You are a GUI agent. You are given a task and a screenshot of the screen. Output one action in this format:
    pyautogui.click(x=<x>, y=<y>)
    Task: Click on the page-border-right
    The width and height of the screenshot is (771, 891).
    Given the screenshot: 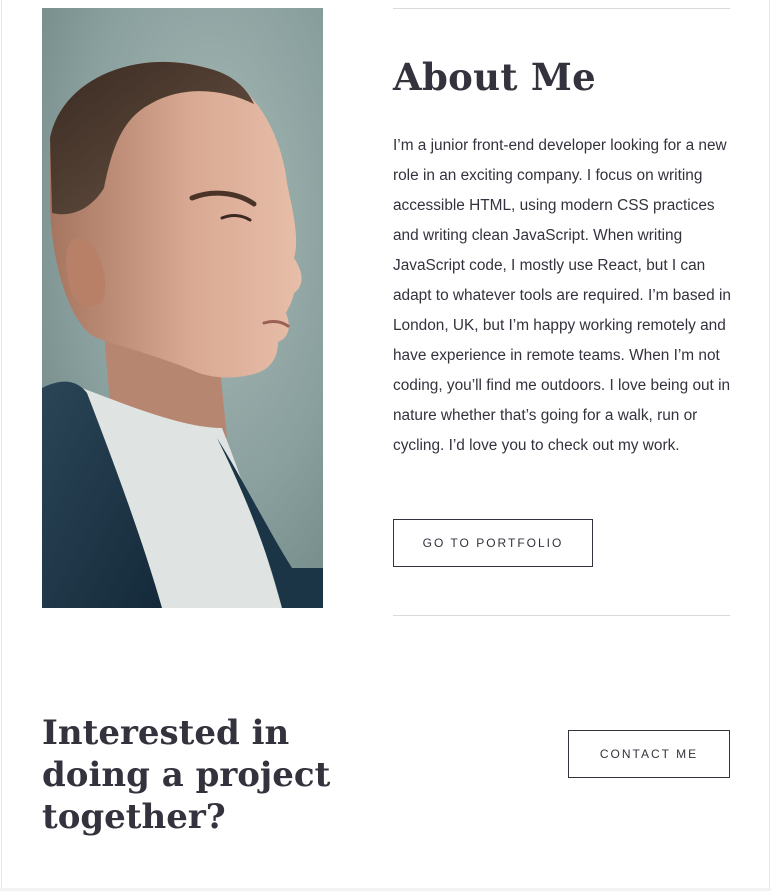 What is the action you would take?
    pyautogui.click(x=769, y=445)
    